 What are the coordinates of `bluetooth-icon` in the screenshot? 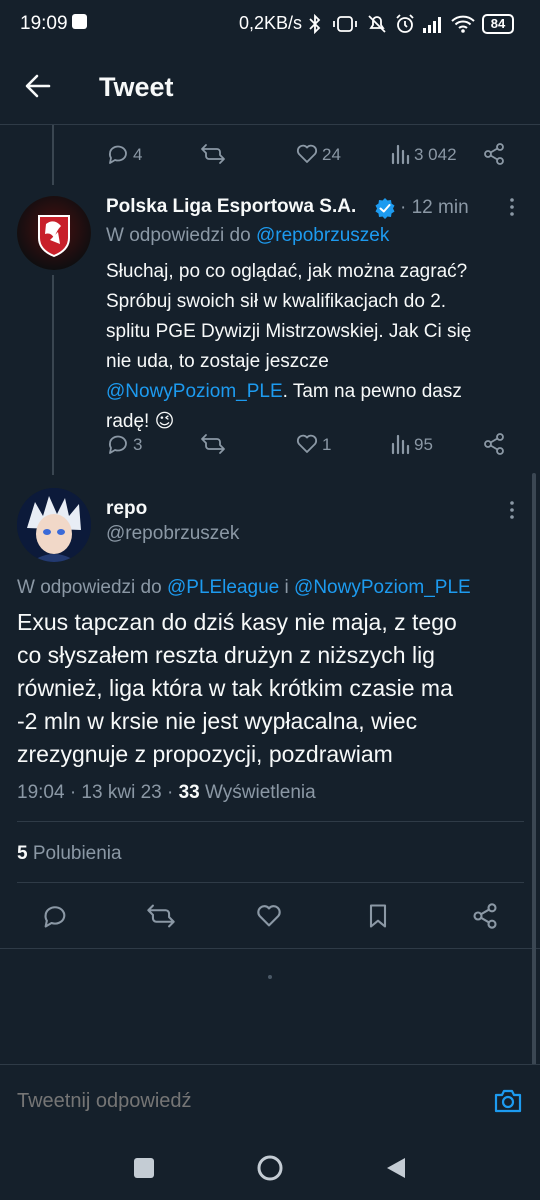 It's located at (315, 24).